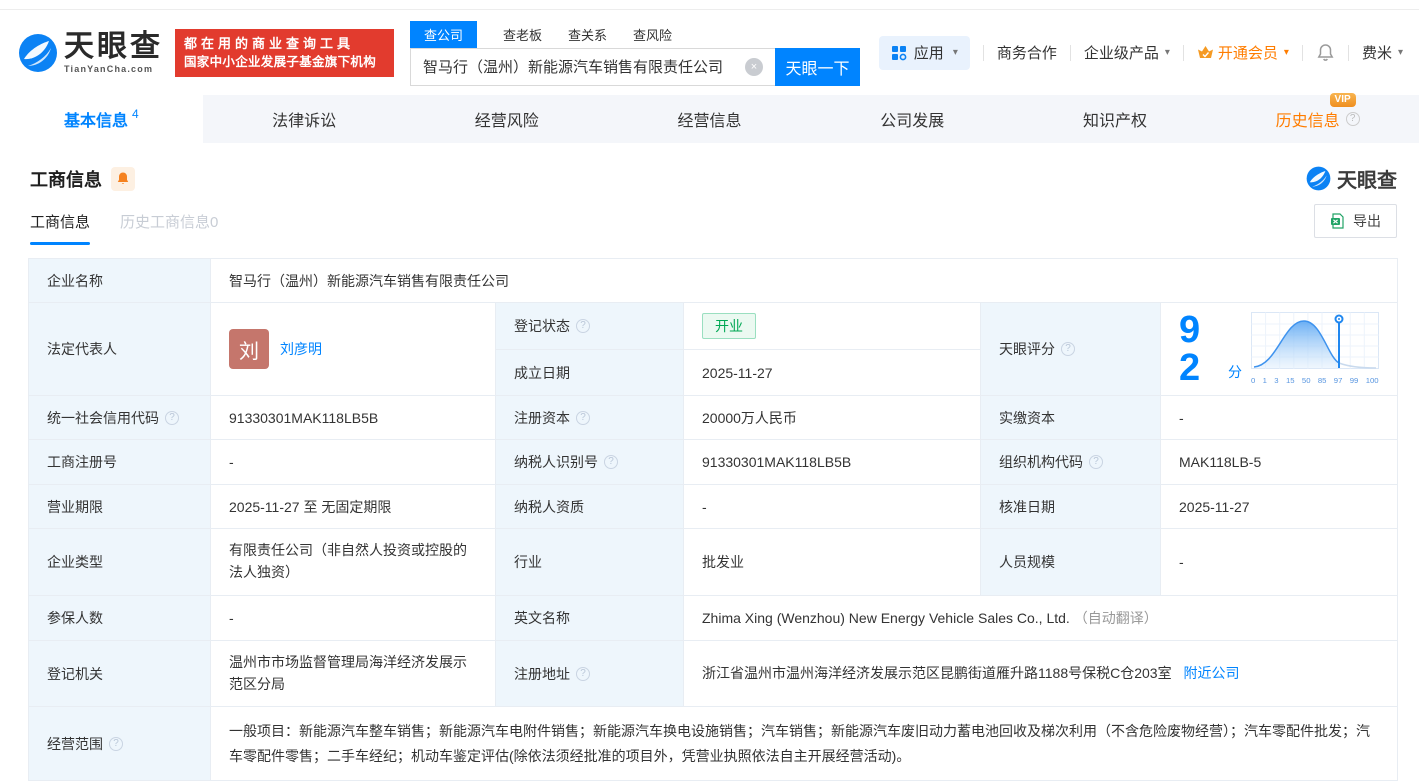 The width and height of the screenshot is (1419, 781). What do you see at coordinates (1317, 118) in the screenshot?
I see `tab-history-info: 历史信息 VIP ?` at bounding box center [1317, 118].